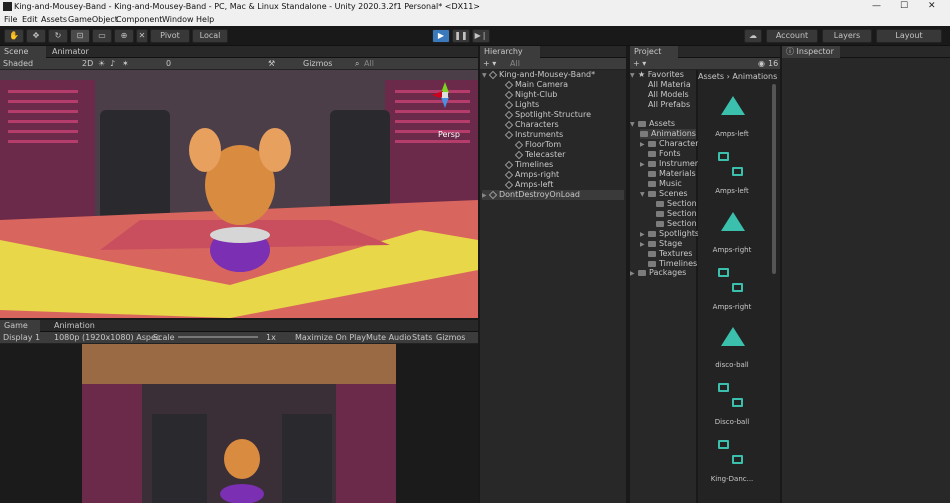 This screenshot has width=950, height=503. What do you see at coordinates (521, 105) in the screenshot?
I see `hierarchy-item: Lights` at bounding box center [521, 105].